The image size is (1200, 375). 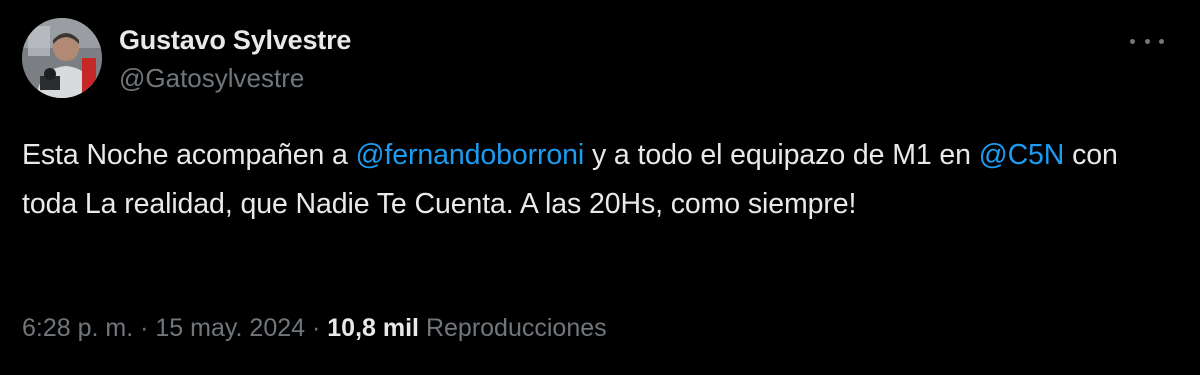 What do you see at coordinates (235, 78) in the screenshot?
I see `author-handle: @Gatosylvestre` at bounding box center [235, 78].